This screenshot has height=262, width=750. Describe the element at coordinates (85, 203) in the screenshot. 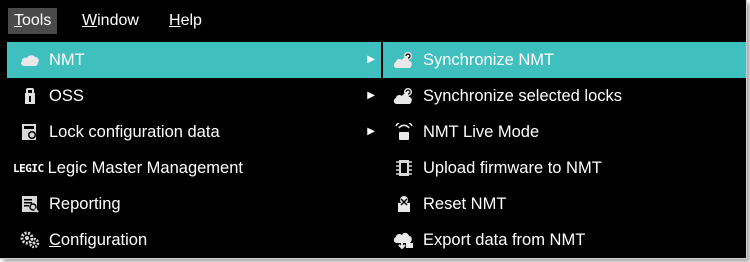

I see `menu-item-label: Reporting` at that location.